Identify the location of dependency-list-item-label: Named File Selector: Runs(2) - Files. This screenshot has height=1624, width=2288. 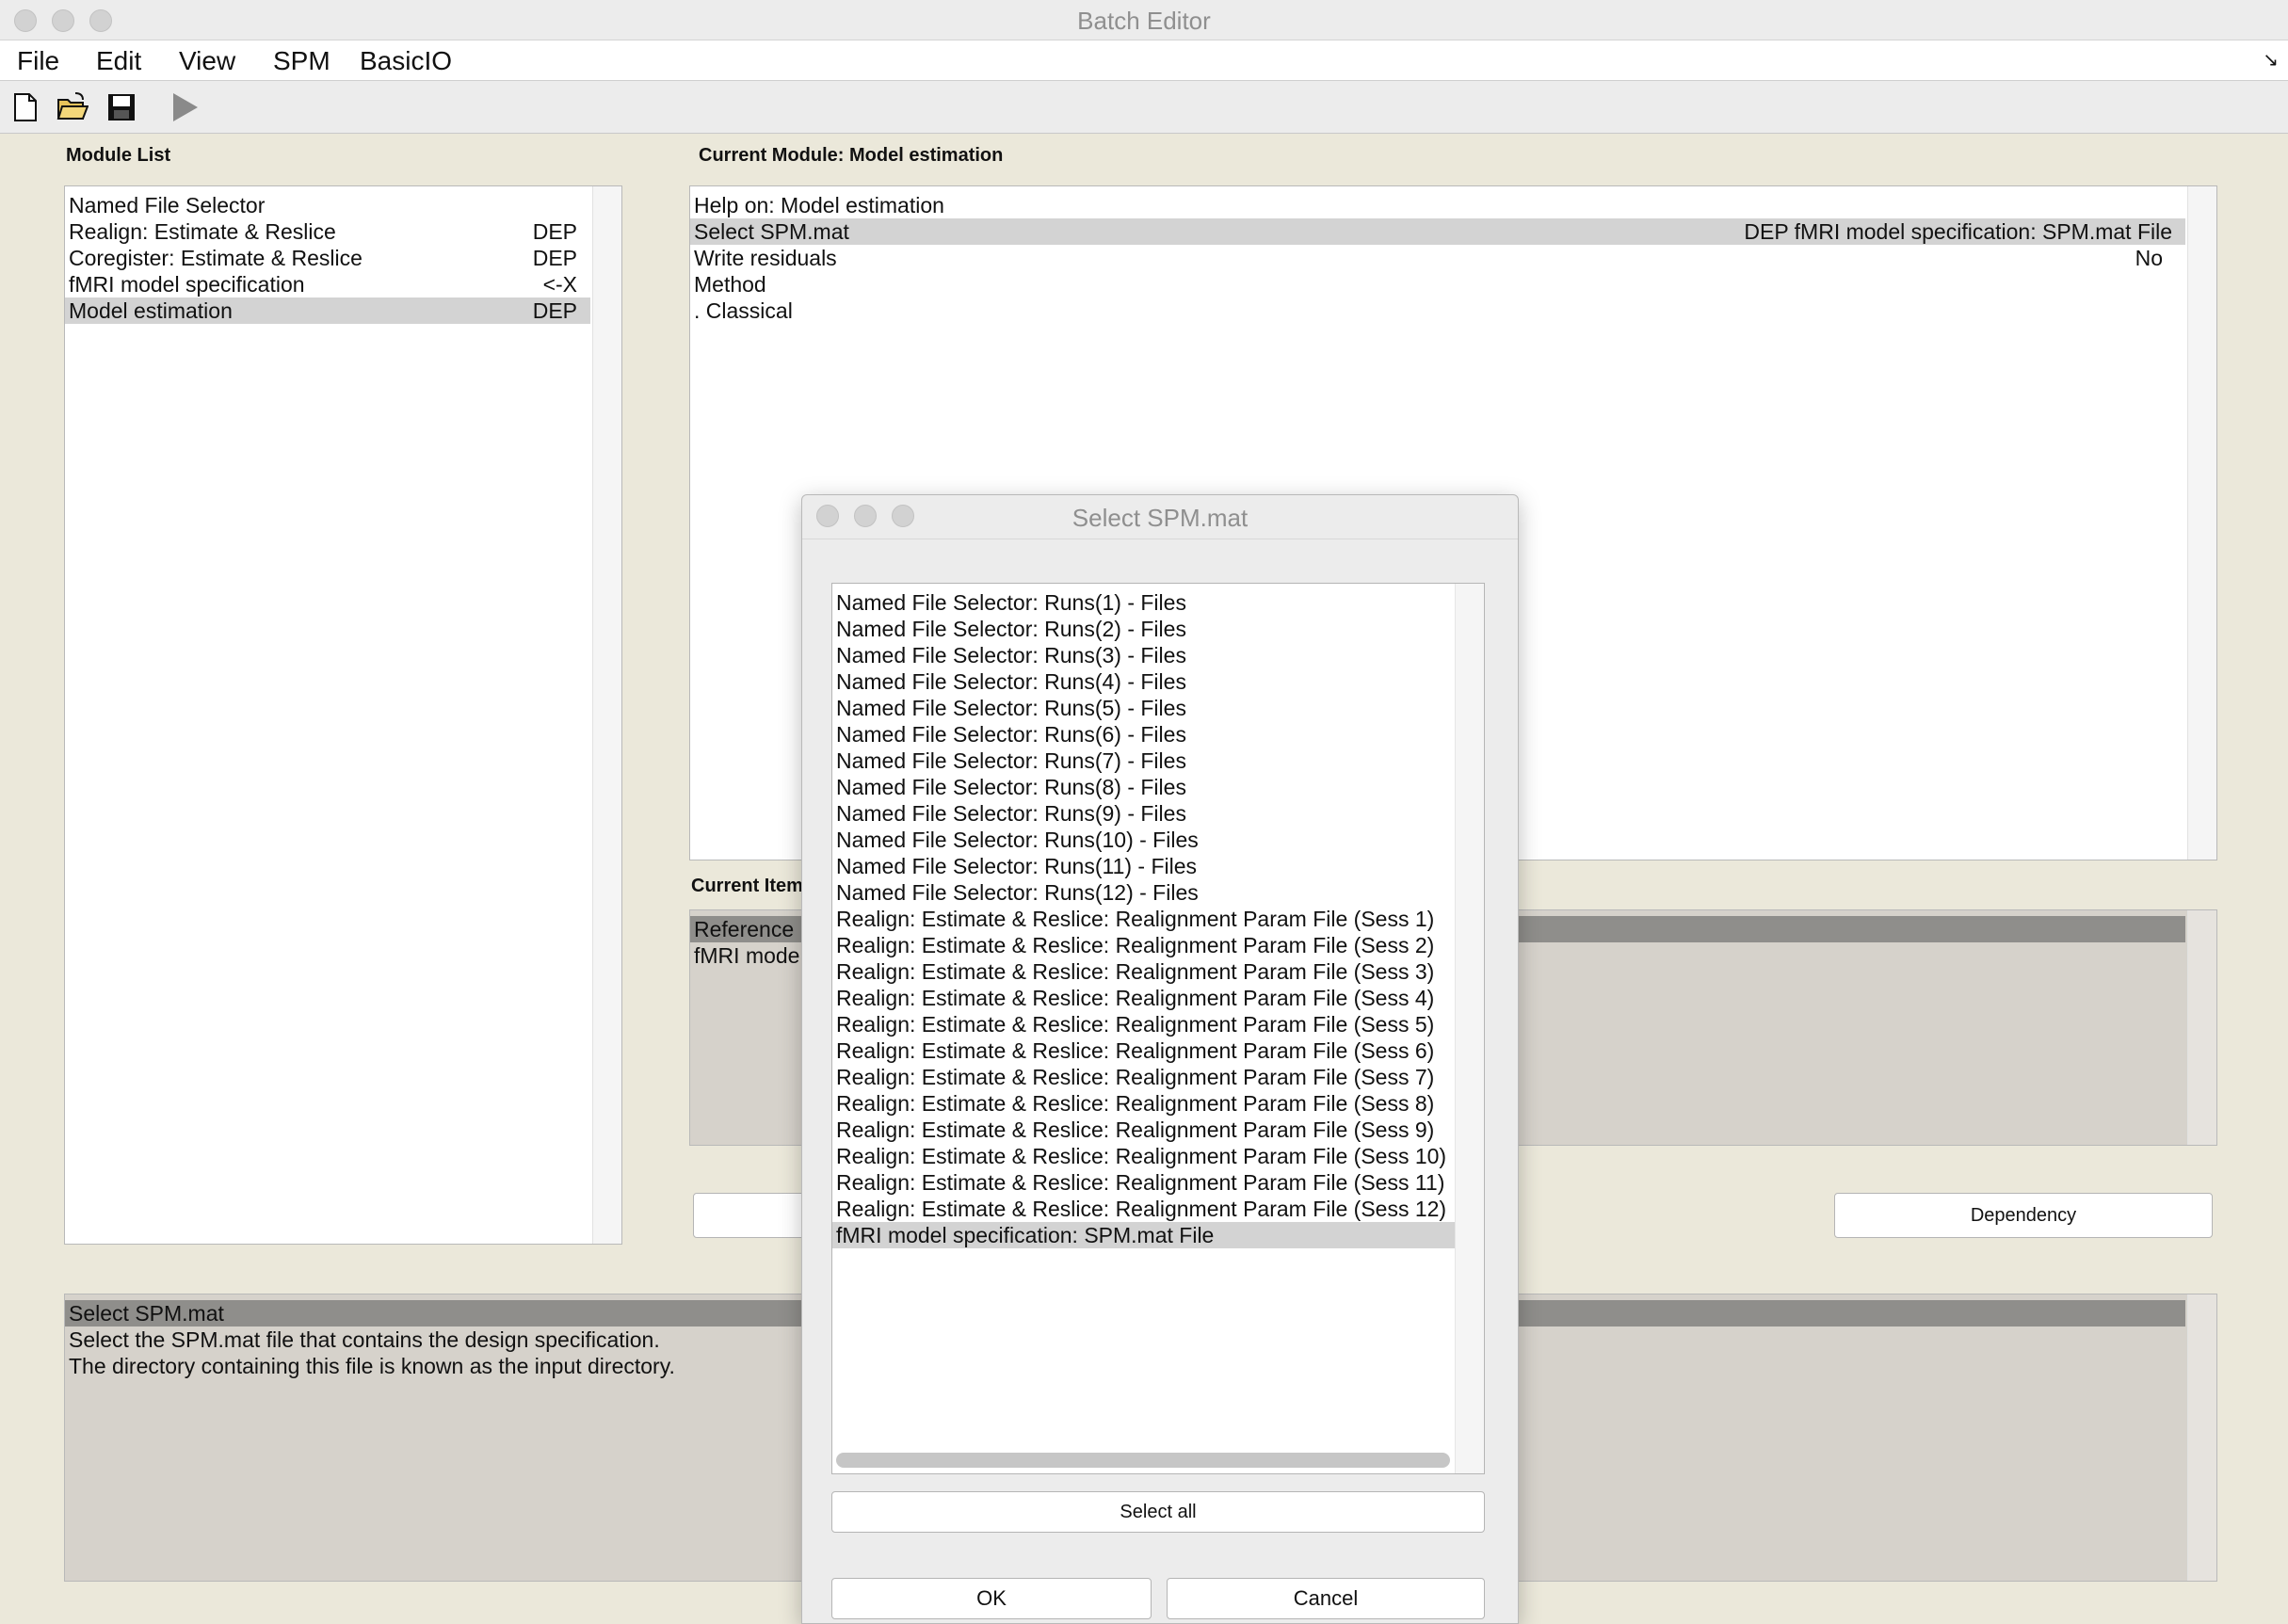
(1011, 629).